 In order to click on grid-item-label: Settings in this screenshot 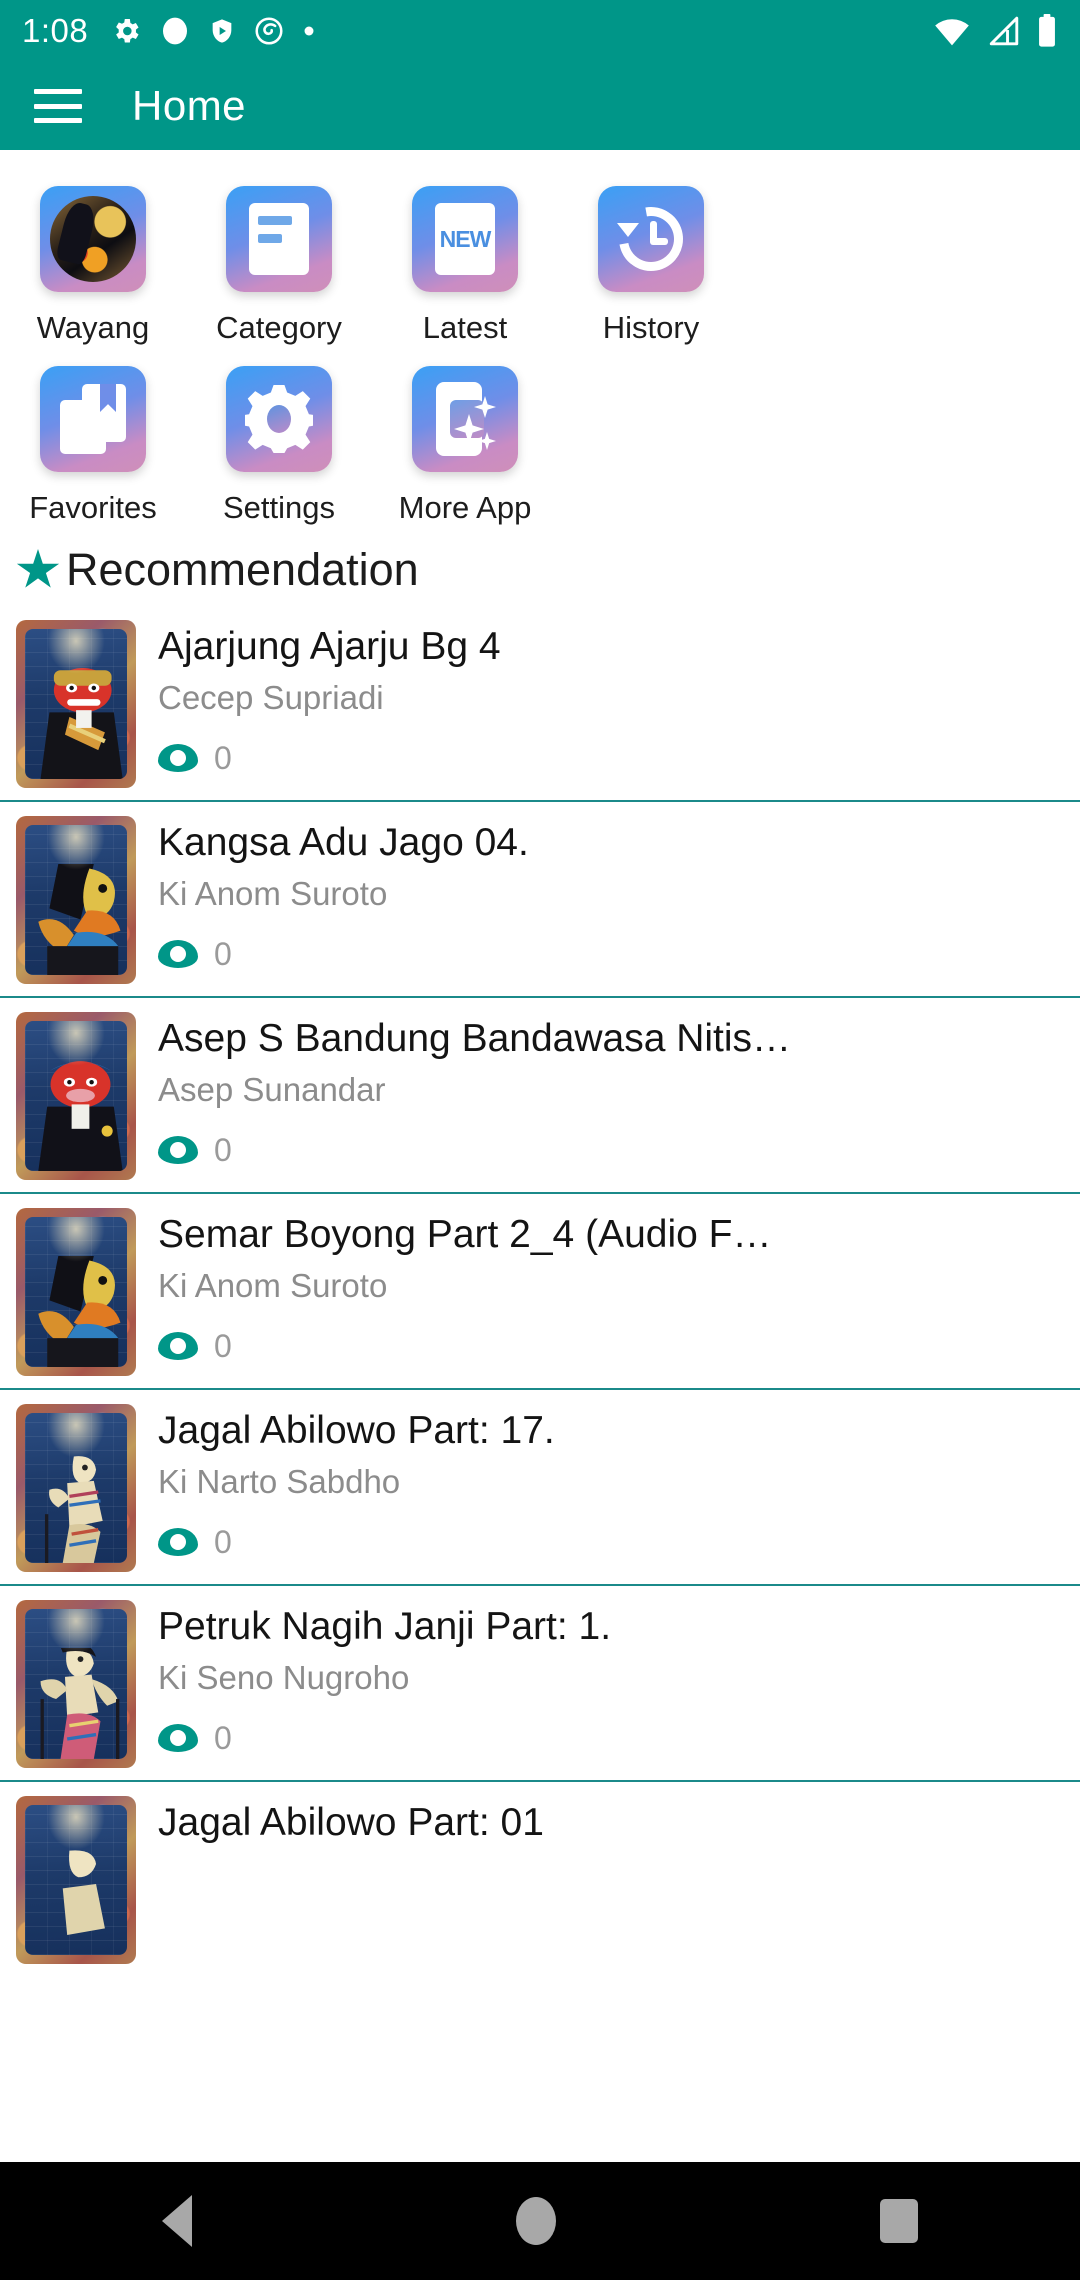, I will do `click(278, 507)`.